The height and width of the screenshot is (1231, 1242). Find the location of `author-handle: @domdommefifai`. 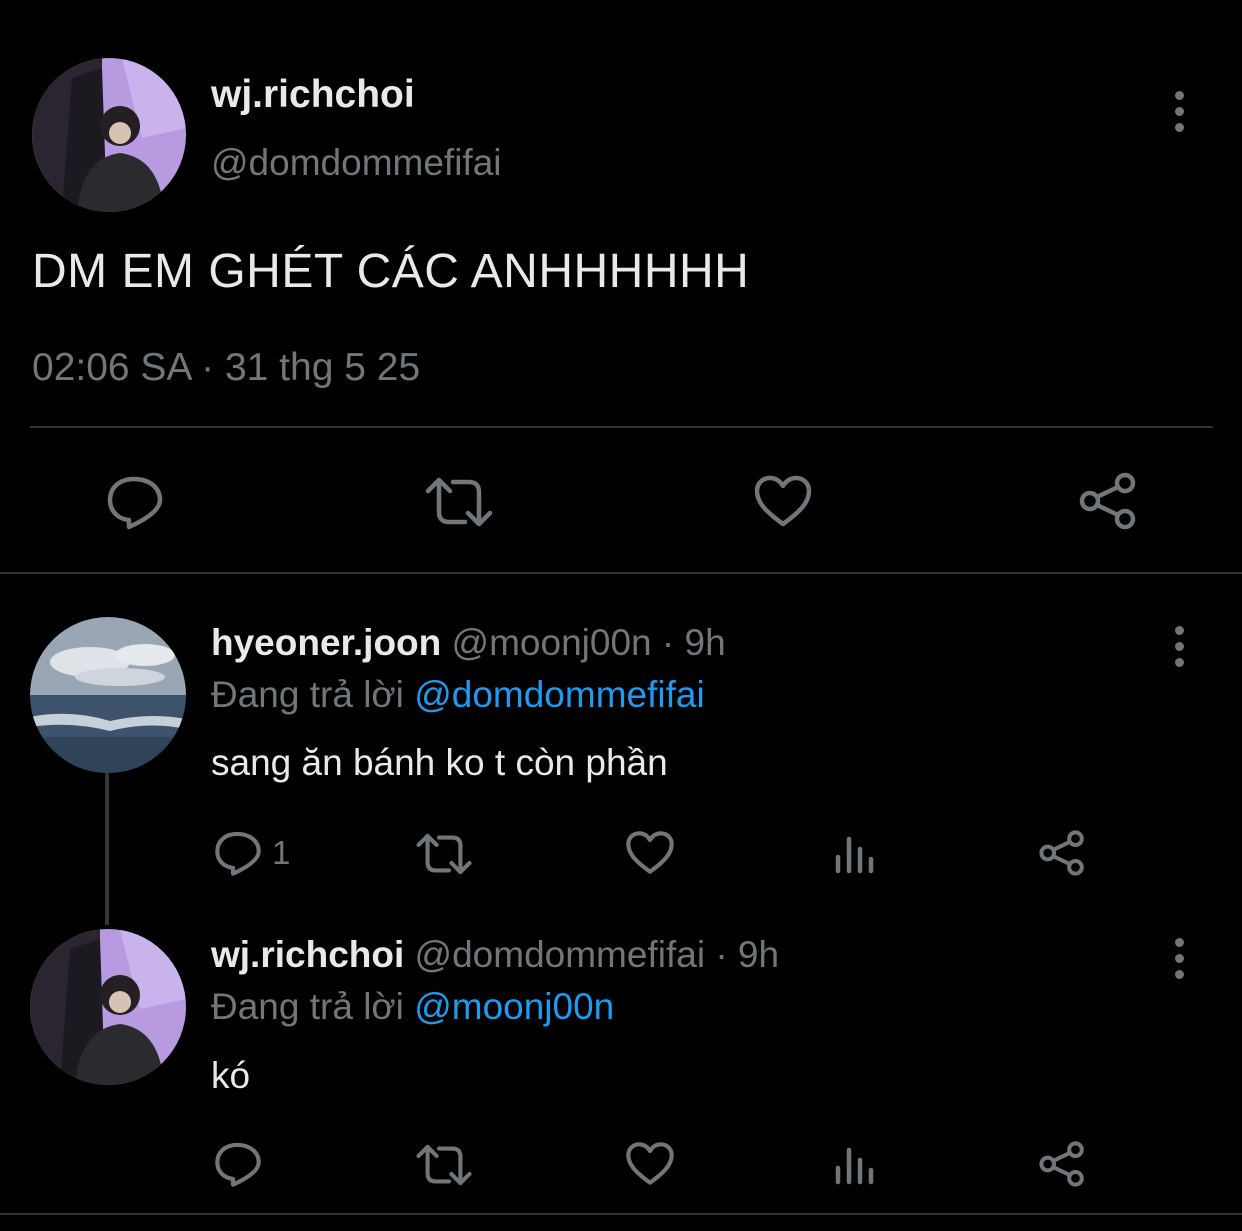

author-handle: @domdommefifai is located at coordinates (356, 163).